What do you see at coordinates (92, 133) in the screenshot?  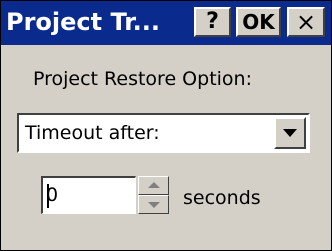 I see `restore-option-selected: Timeout after:` at bounding box center [92, 133].